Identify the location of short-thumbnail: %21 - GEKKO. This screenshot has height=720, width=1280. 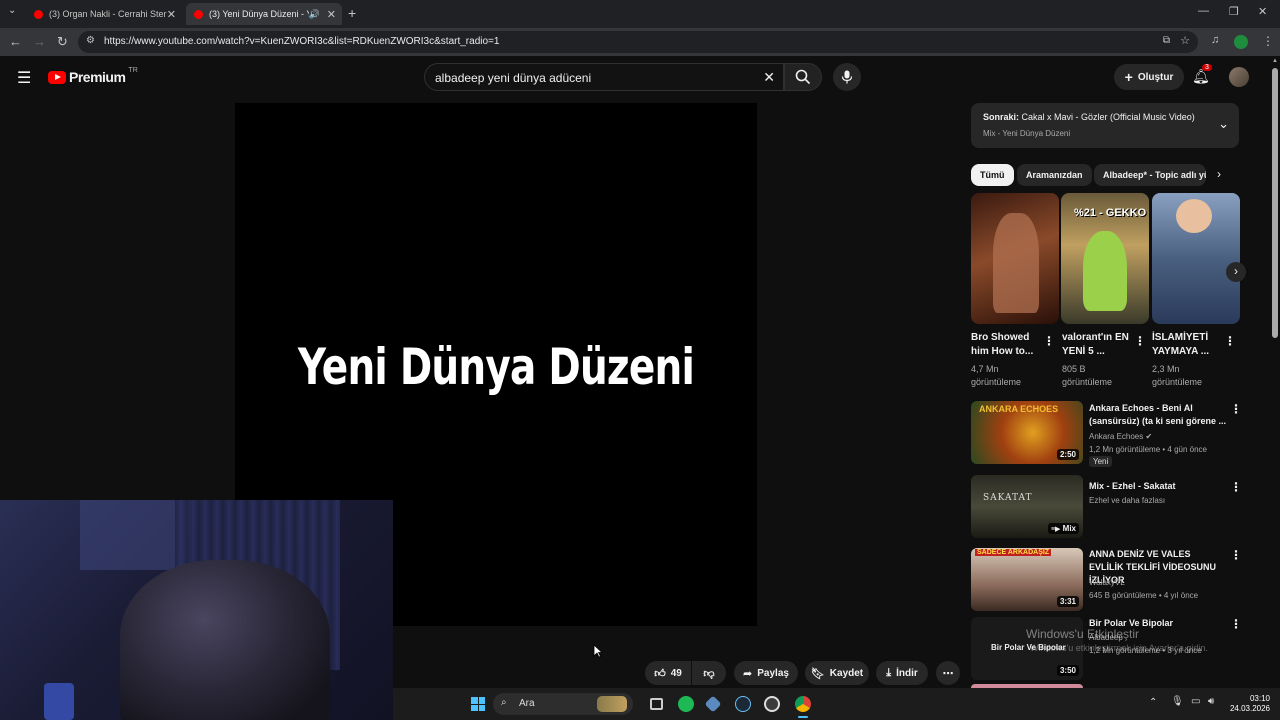
(1105, 258).